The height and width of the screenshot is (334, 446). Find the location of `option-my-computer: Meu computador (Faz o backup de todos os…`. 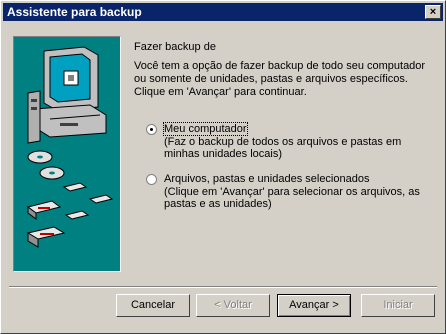

option-my-computer: Meu computador (Faz o backup de todos os… is located at coordinates (291, 142).